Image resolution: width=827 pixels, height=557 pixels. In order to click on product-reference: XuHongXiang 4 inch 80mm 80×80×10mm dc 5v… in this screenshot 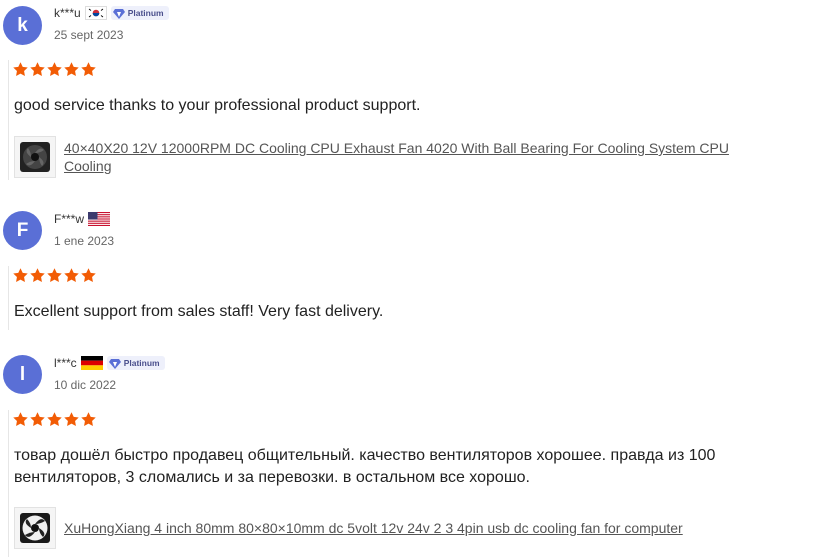, I will do `click(389, 528)`.